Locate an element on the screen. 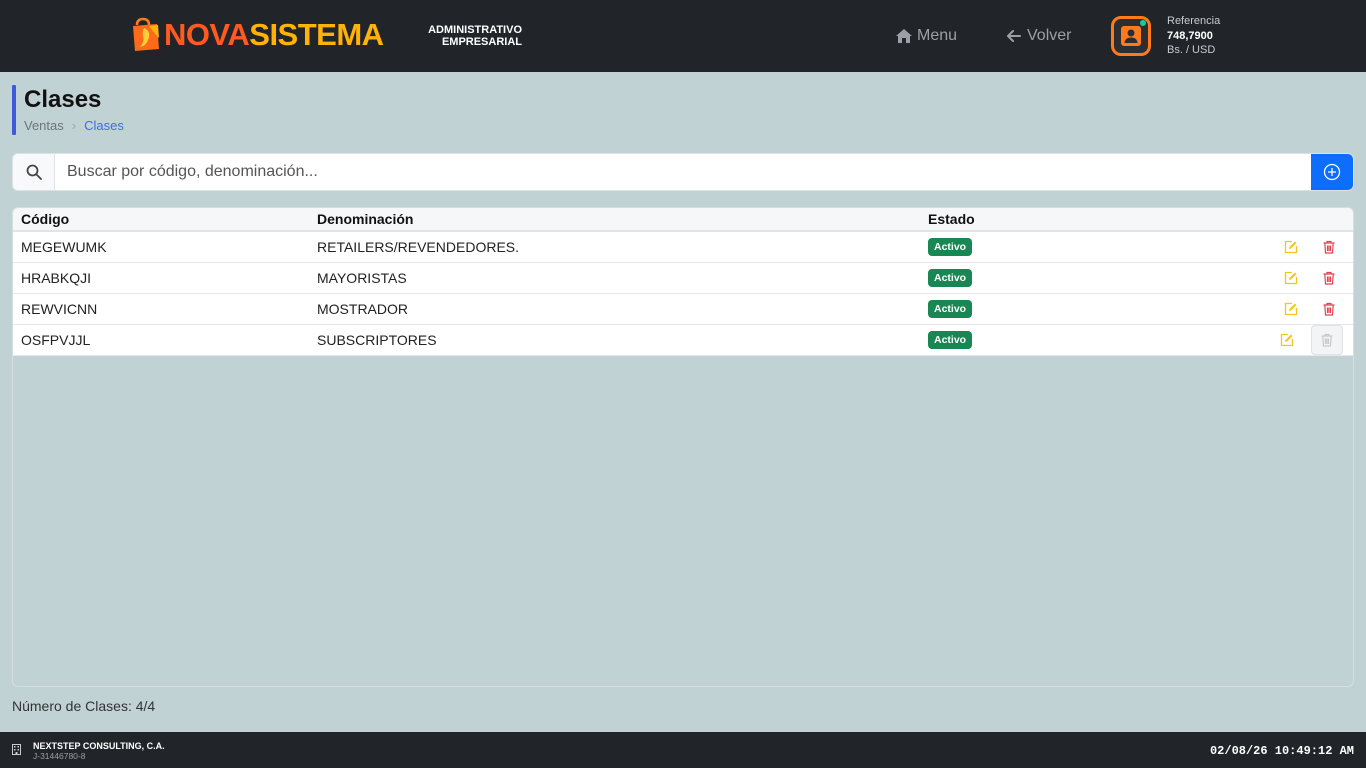 The width and height of the screenshot is (1366, 768). add-class-button is located at coordinates (1332, 172).